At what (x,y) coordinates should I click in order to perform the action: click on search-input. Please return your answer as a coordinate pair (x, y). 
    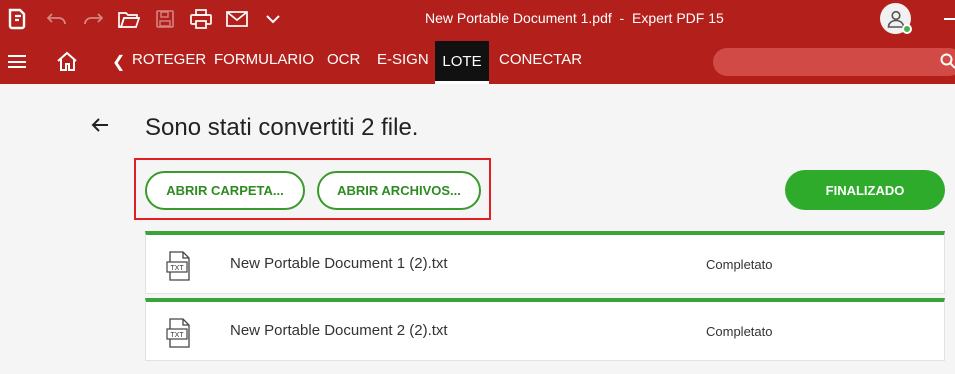
    Looking at the image, I should click on (834, 62).